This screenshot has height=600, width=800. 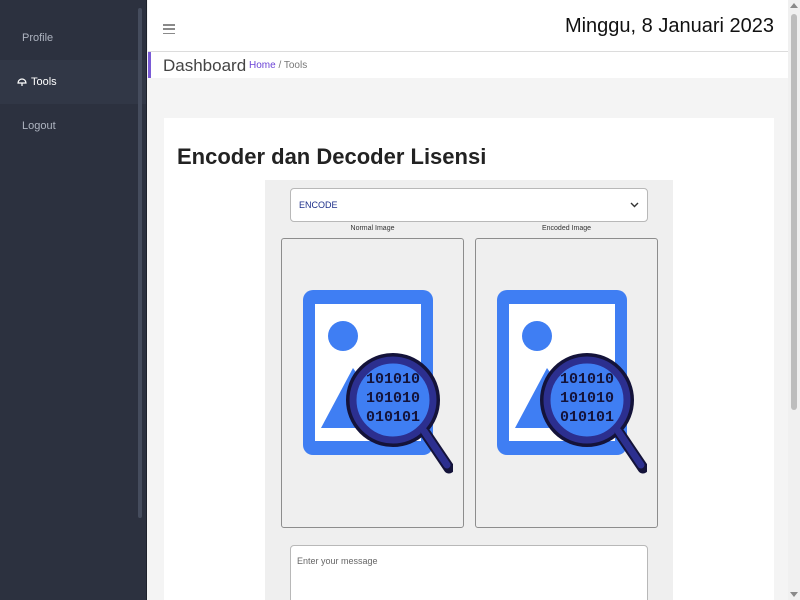 I want to click on sidebar-item-label: Tools, so click(x=44, y=82).